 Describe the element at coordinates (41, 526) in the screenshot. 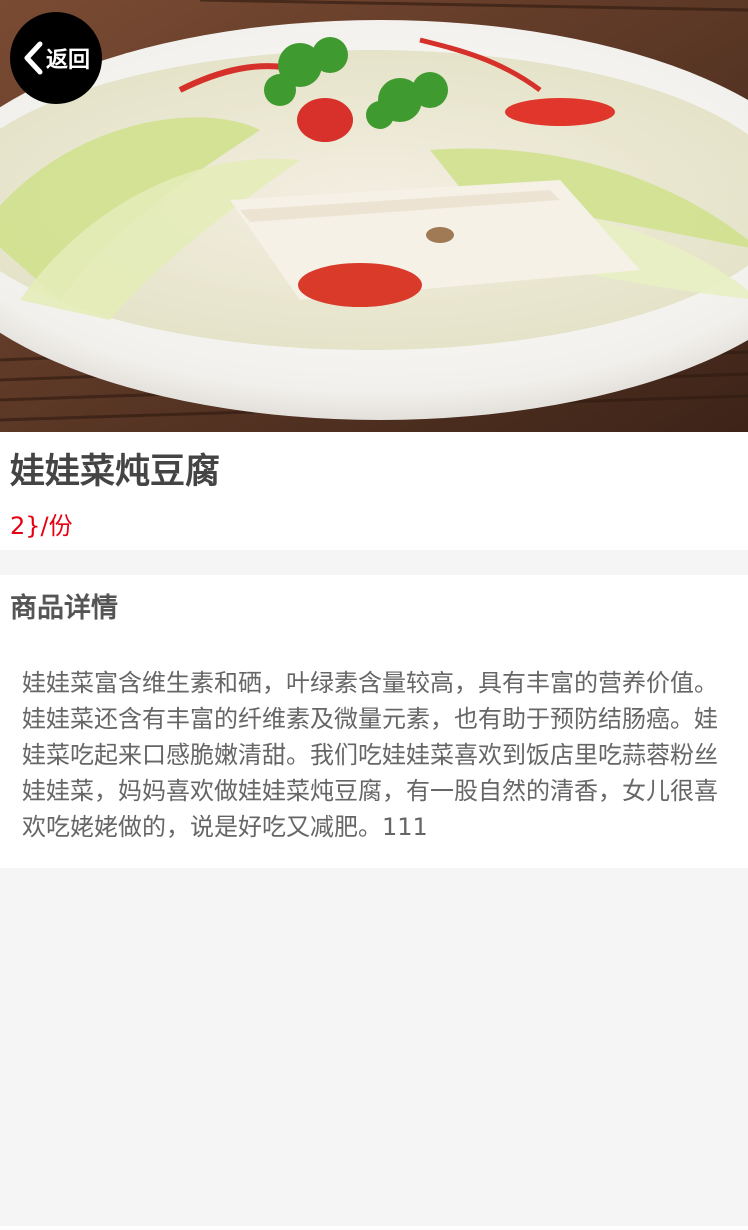

I see `product-price: 2}/份` at that location.